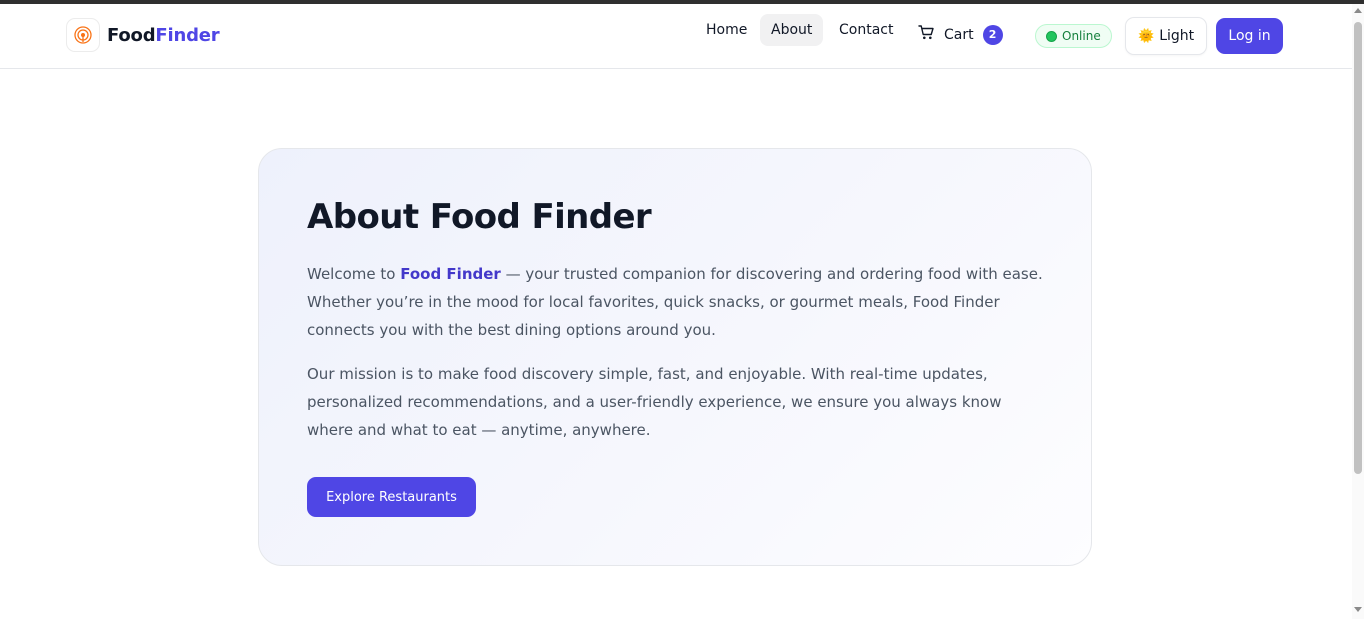  Describe the element at coordinates (866, 30) in the screenshot. I see `nav-link-contact: Contact` at that location.